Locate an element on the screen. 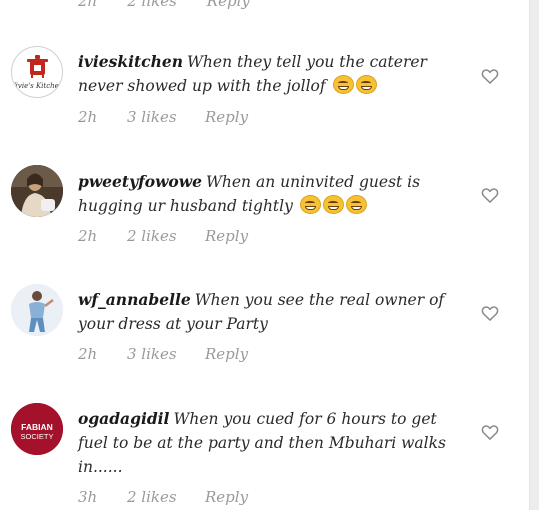 This screenshot has height=510, width=539. comment-username: wf_annabelle is located at coordinates (134, 299).